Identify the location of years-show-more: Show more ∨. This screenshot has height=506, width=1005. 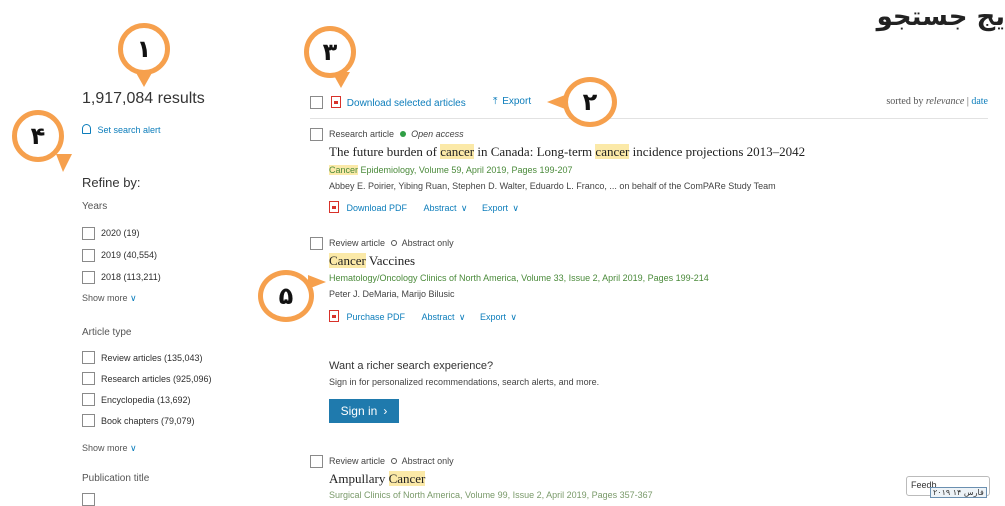
(109, 298).